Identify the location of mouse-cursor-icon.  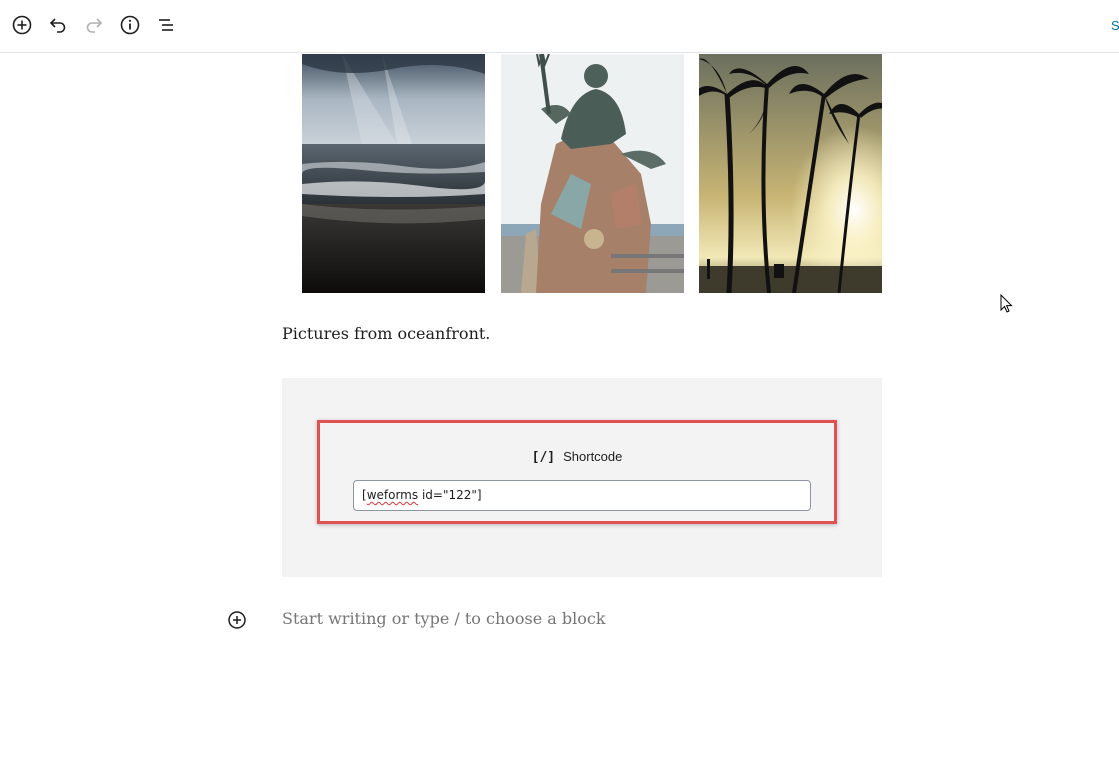
(1006, 303).